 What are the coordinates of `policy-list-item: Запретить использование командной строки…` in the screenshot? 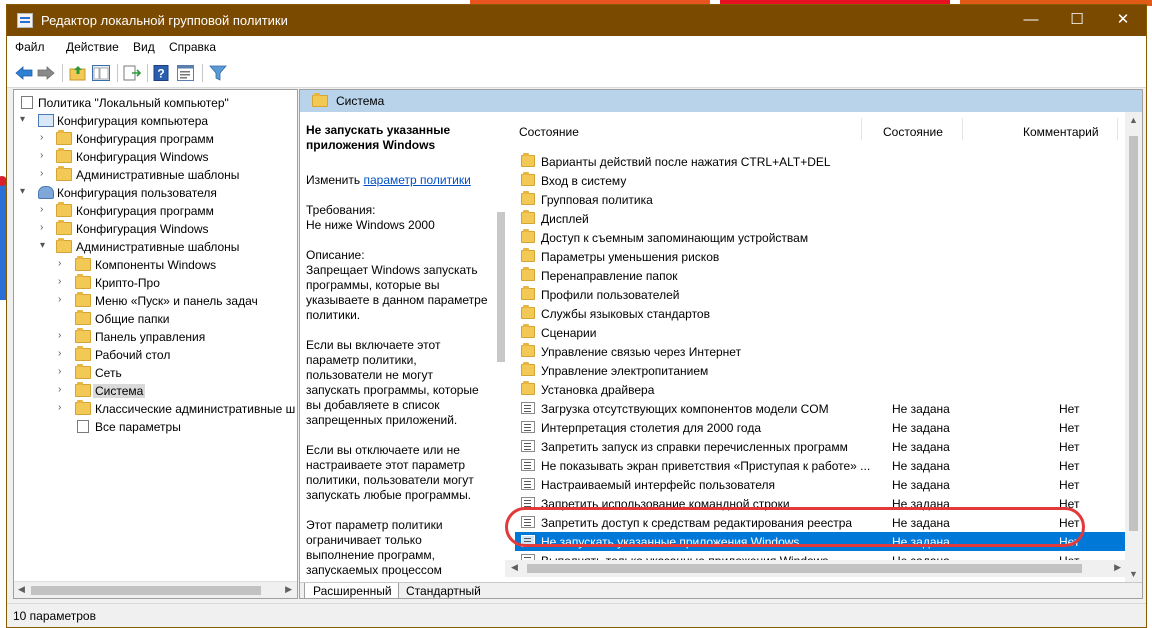 It's located at (820, 503).